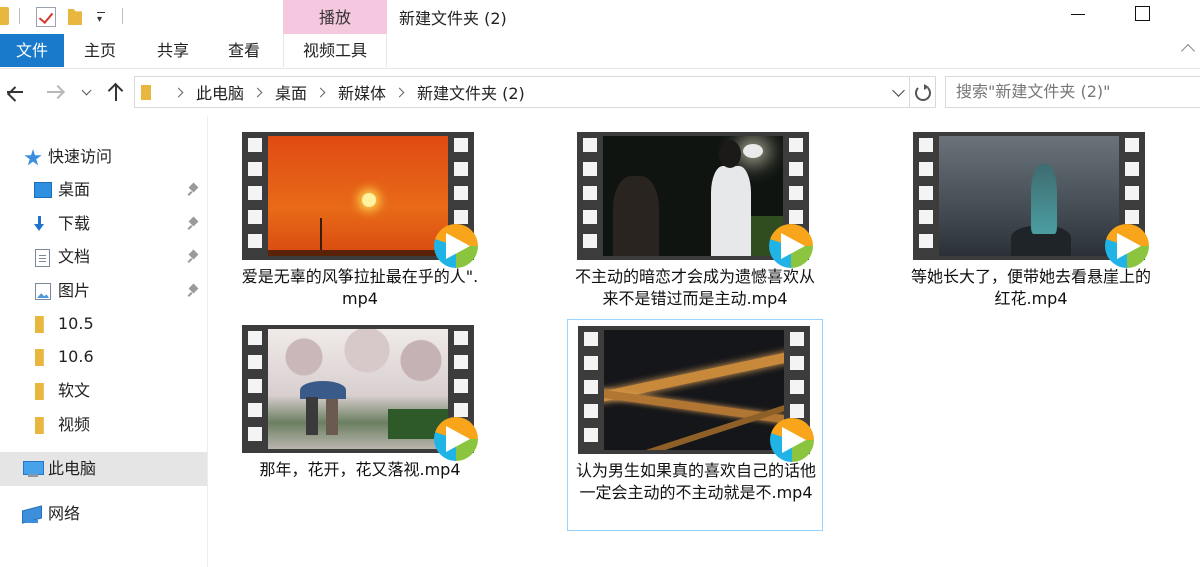 The height and width of the screenshot is (567, 1200). Describe the element at coordinates (335, 17) in the screenshot. I see `context-tab-play: 播放` at that location.